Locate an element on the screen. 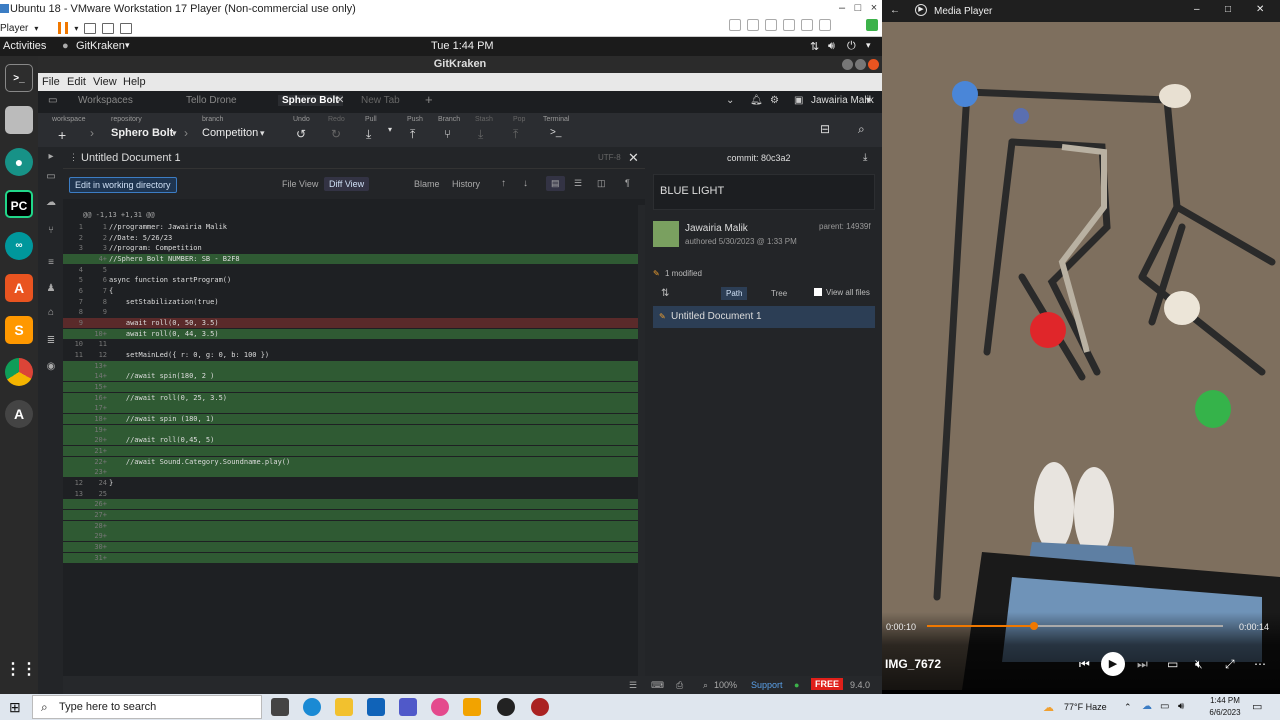  code-line: 89 is located at coordinates (354, 312).